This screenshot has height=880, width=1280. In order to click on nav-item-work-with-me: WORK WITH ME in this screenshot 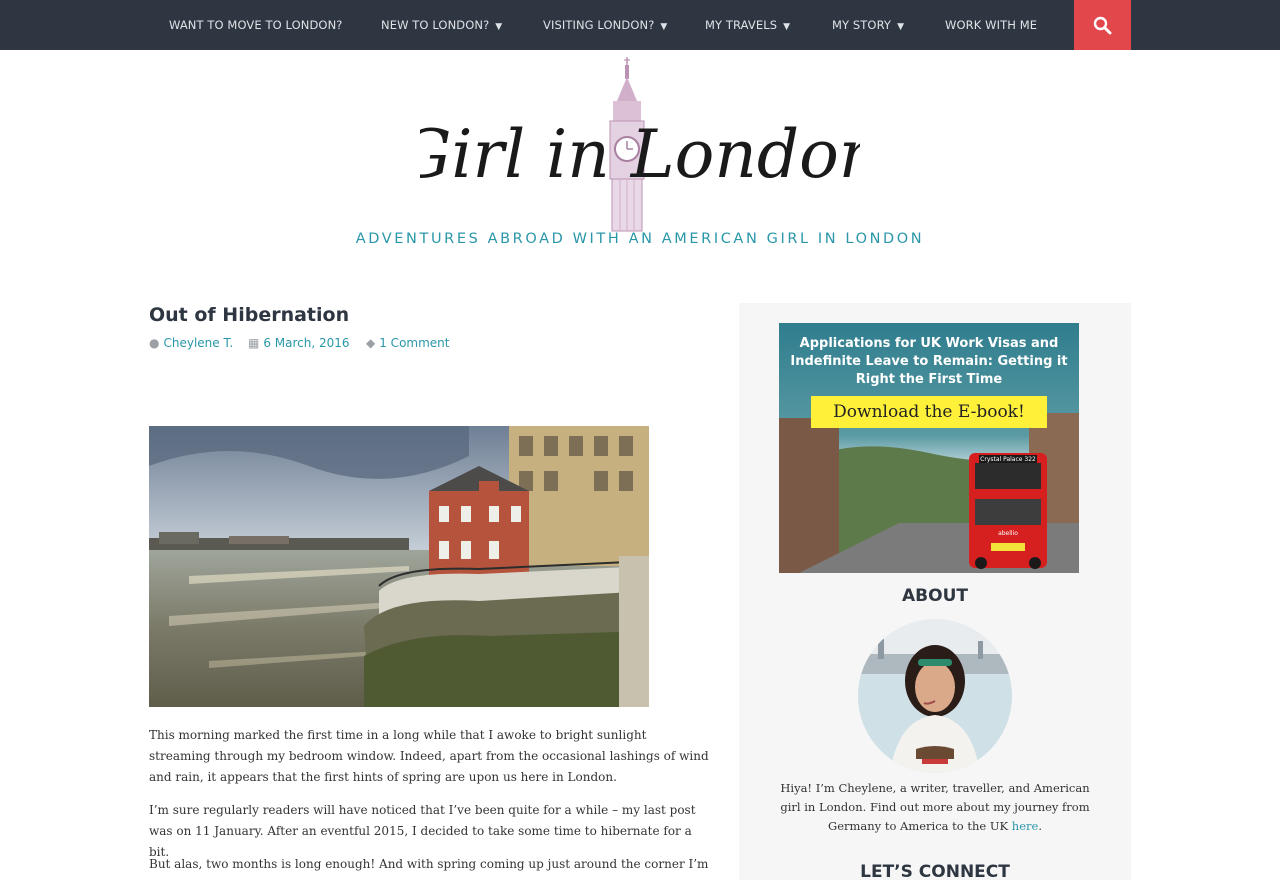, I will do `click(991, 25)`.